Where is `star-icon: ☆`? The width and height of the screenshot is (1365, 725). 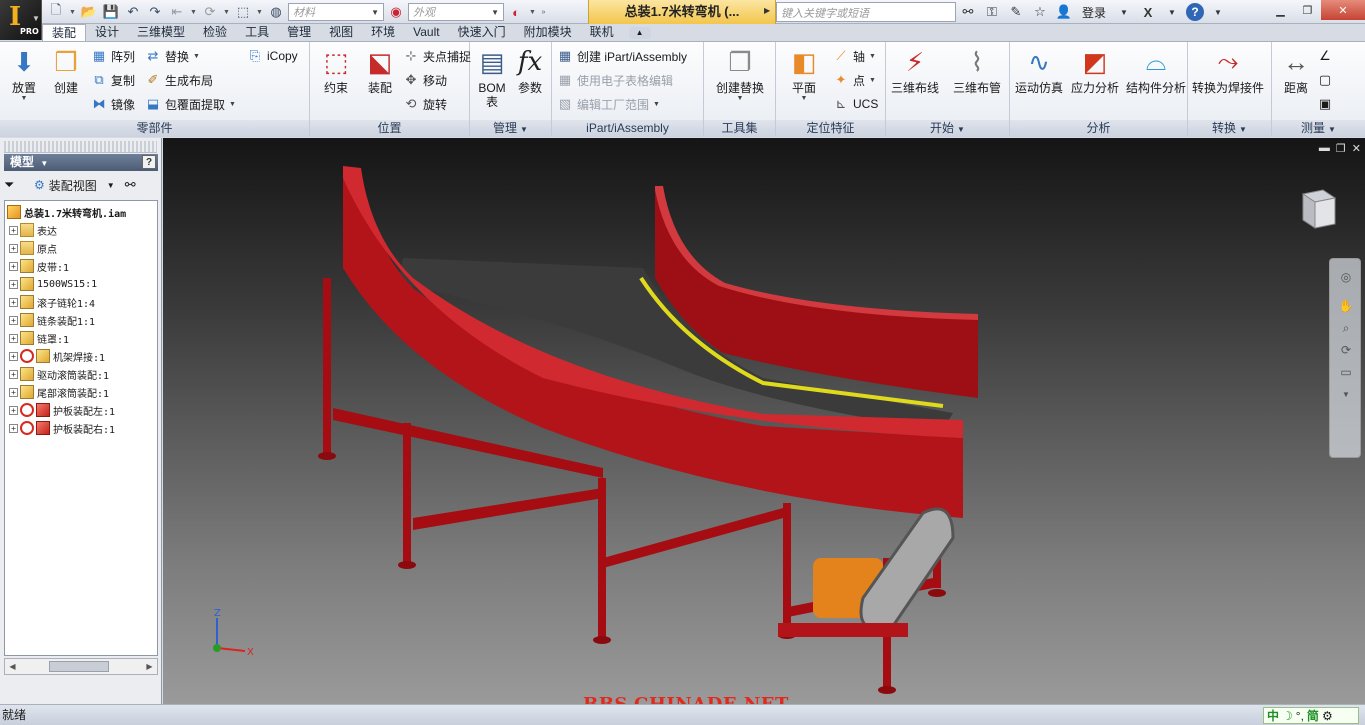 star-icon: ☆ is located at coordinates (1040, 12).